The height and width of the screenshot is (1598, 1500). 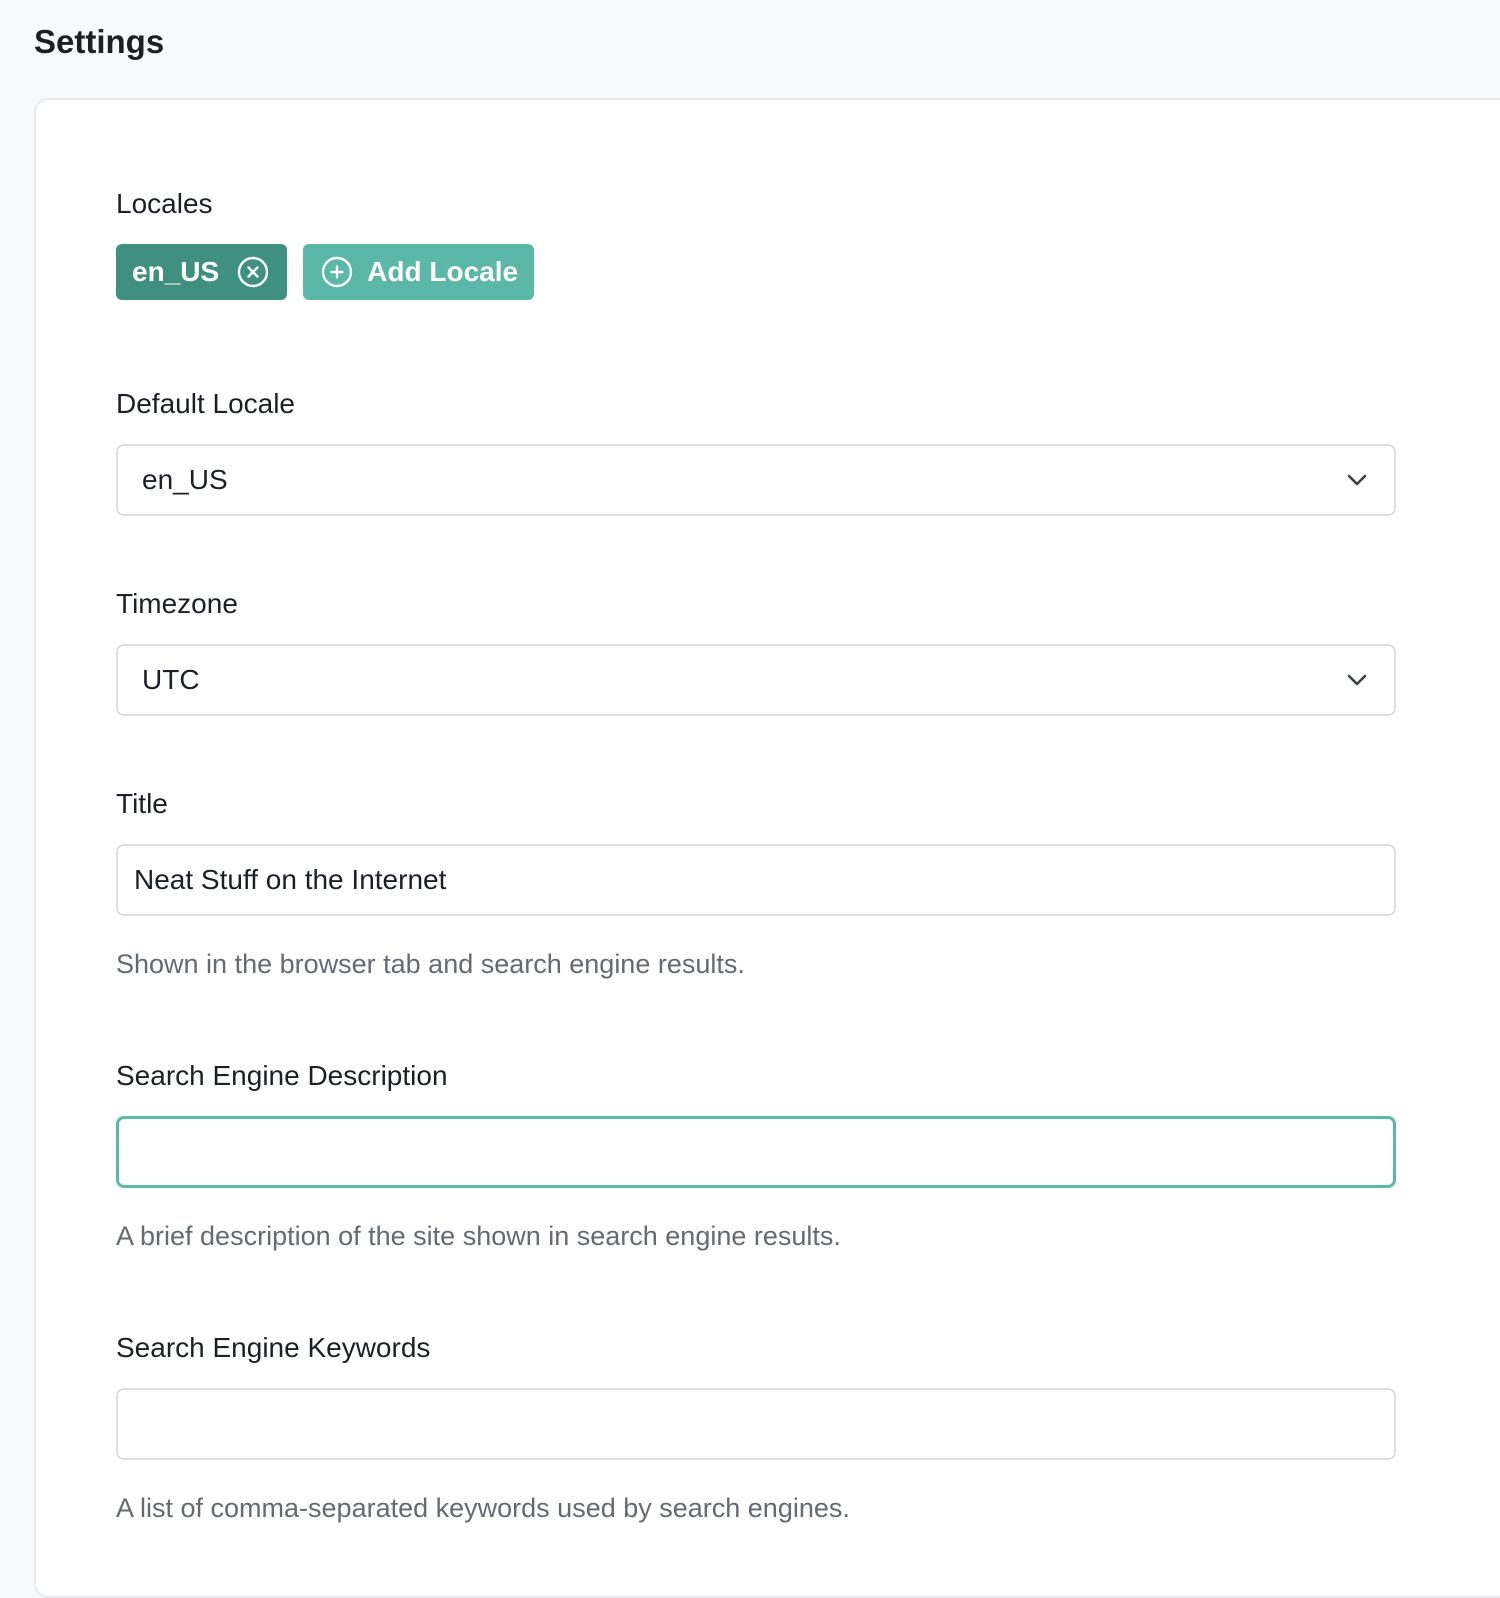 I want to click on default-locale-label: Default Locale, so click(x=206, y=403).